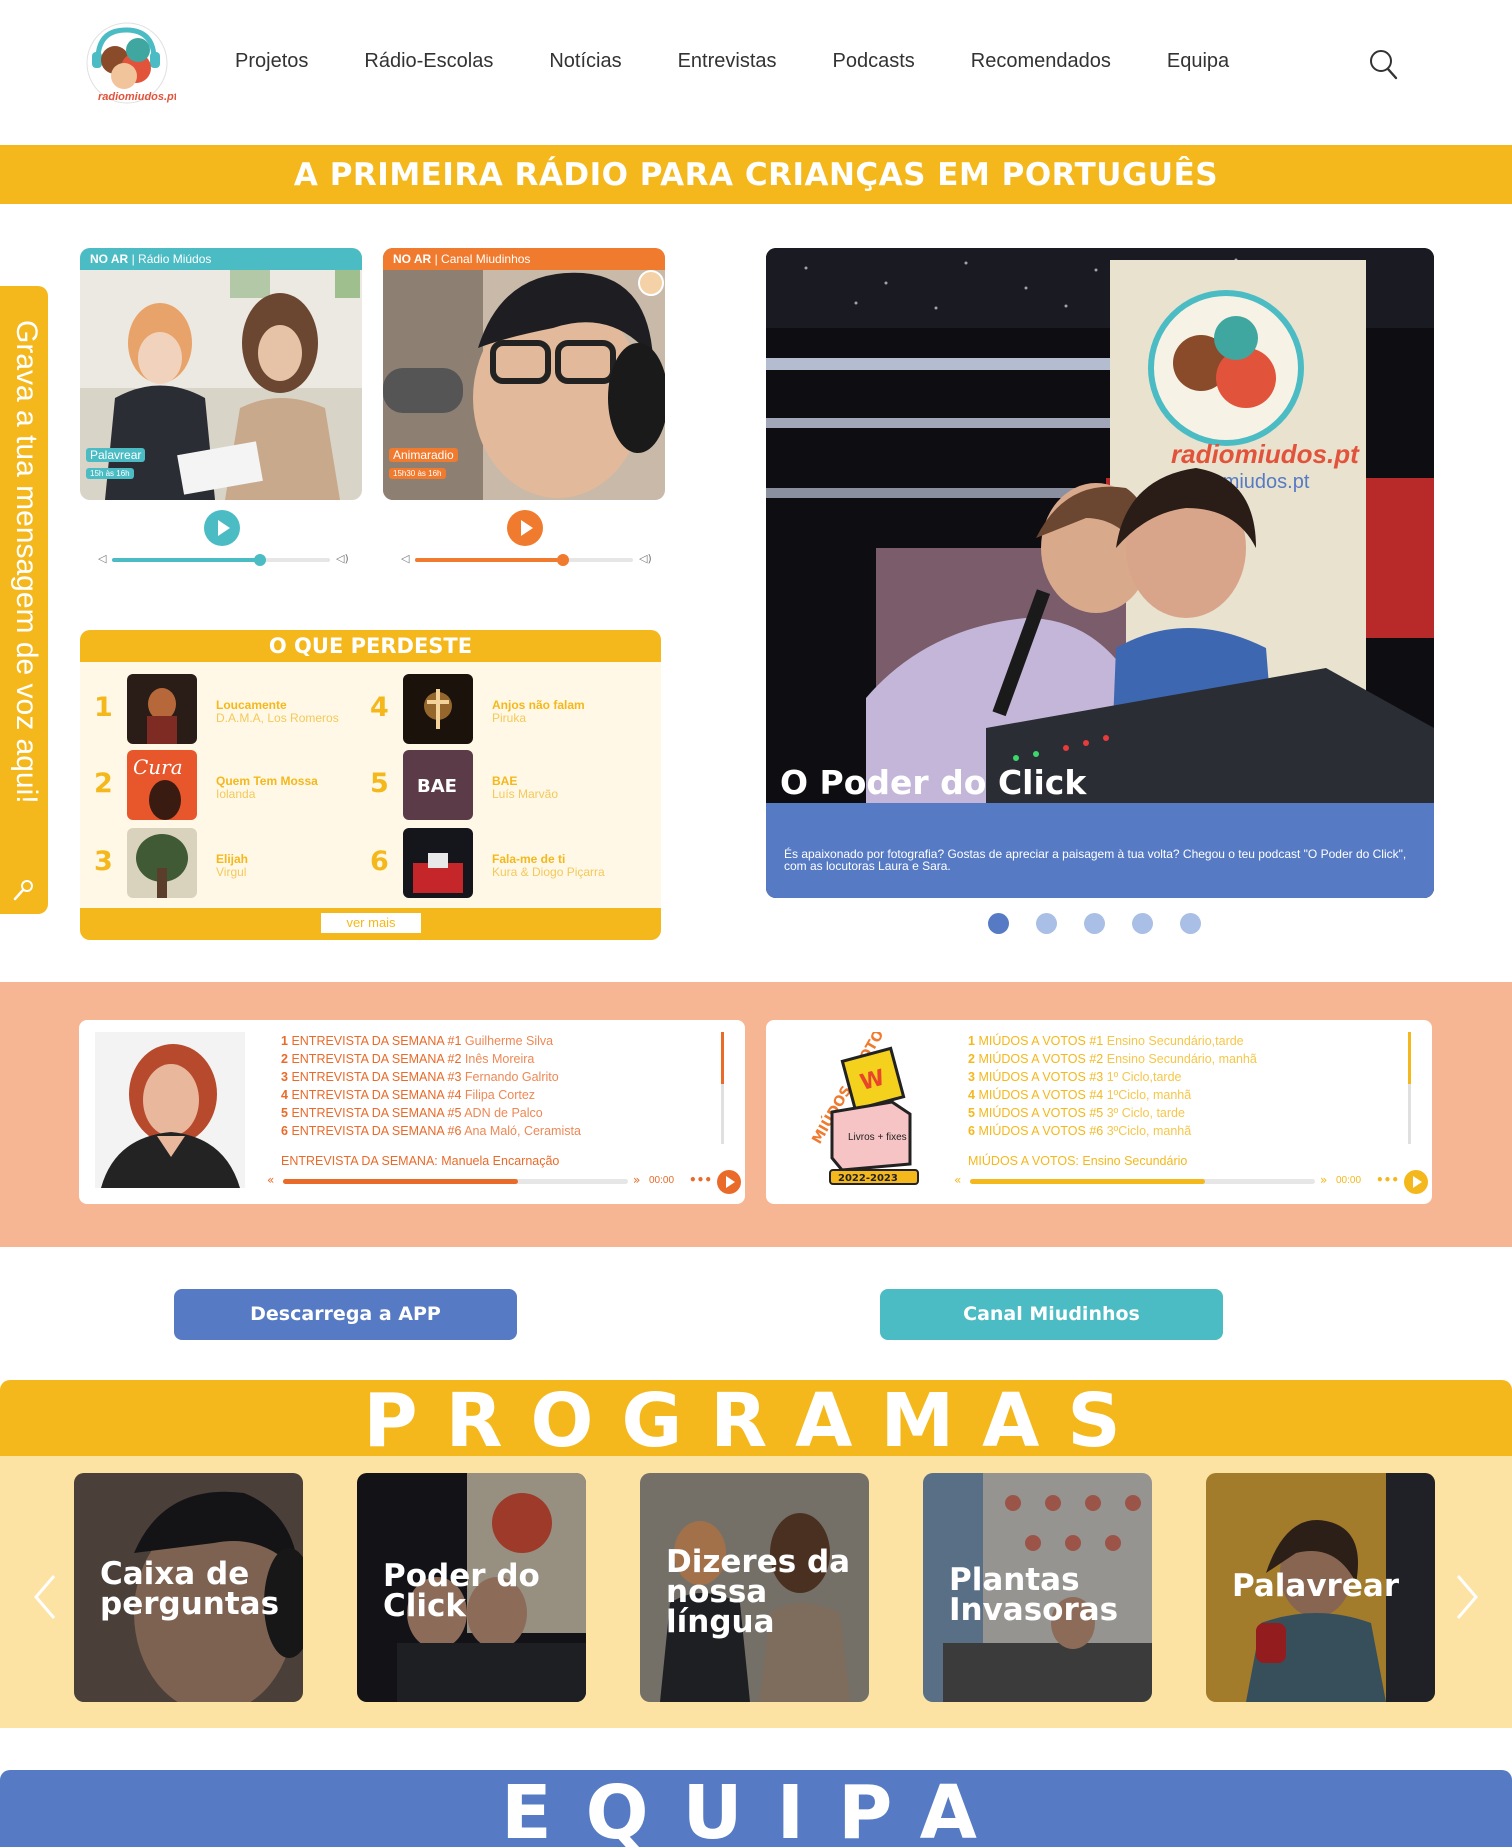 The image size is (1512, 1847). I want to click on search-icon, so click(1383, 64).